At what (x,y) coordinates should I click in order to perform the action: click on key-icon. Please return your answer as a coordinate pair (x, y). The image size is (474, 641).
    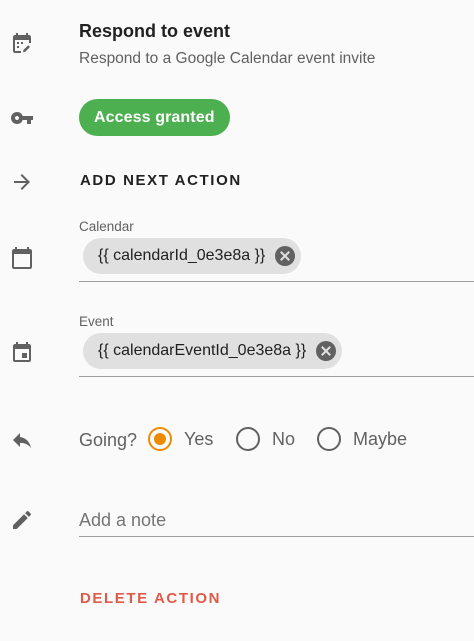
    Looking at the image, I should click on (22, 118).